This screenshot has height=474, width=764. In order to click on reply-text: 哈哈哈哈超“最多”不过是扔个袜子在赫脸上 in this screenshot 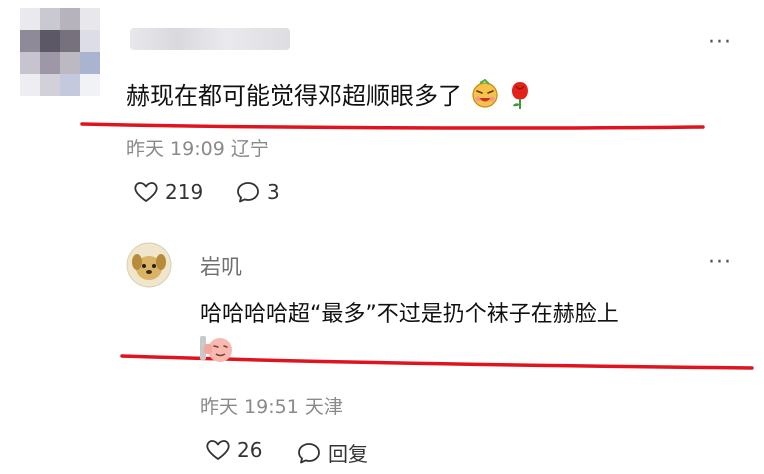, I will do `click(409, 314)`.